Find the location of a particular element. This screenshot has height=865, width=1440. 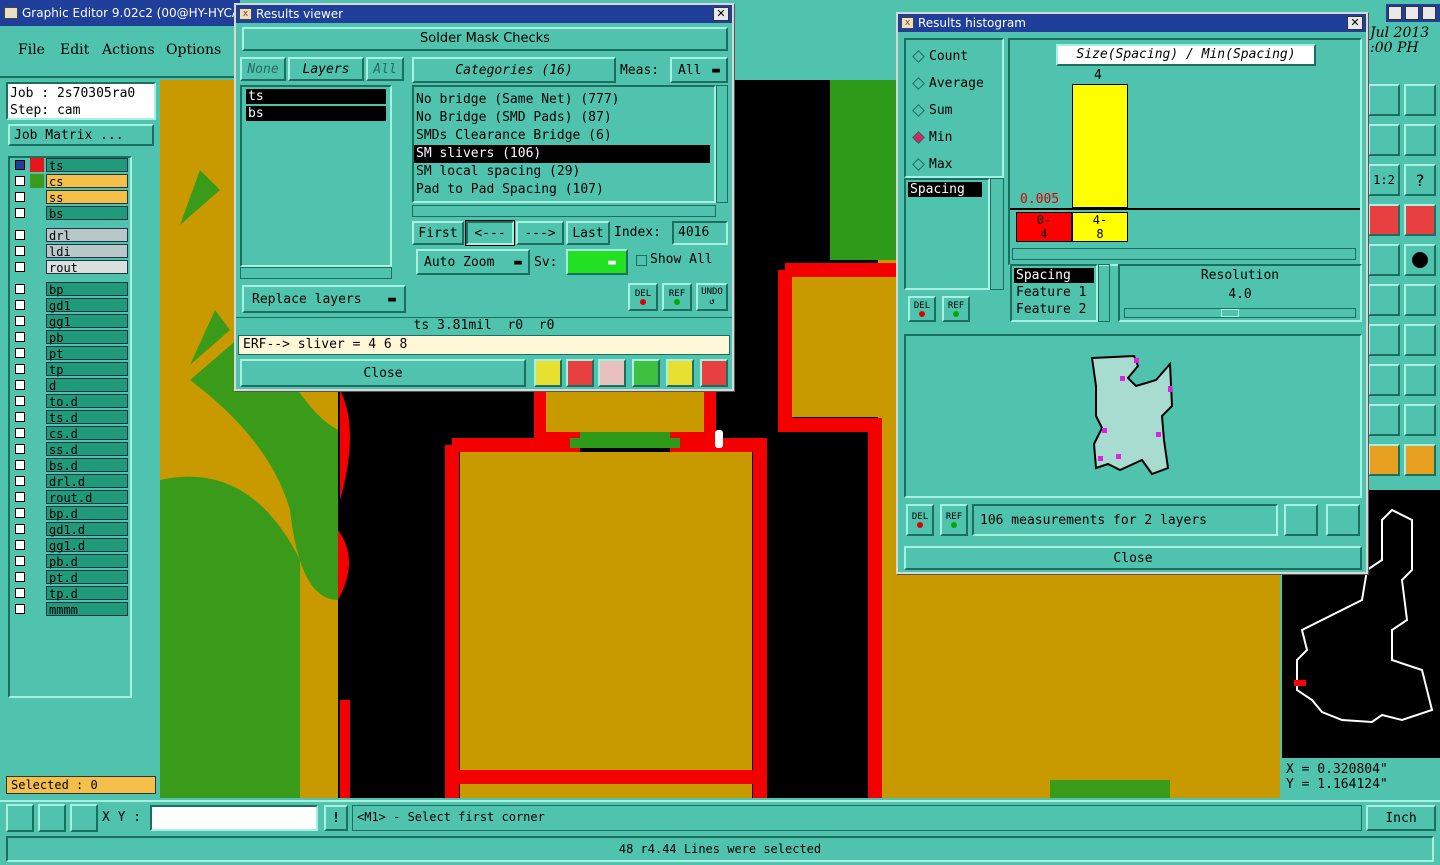

category-item: No Bridge (SMD Pads) (87) is located at coordinates (562, 118).